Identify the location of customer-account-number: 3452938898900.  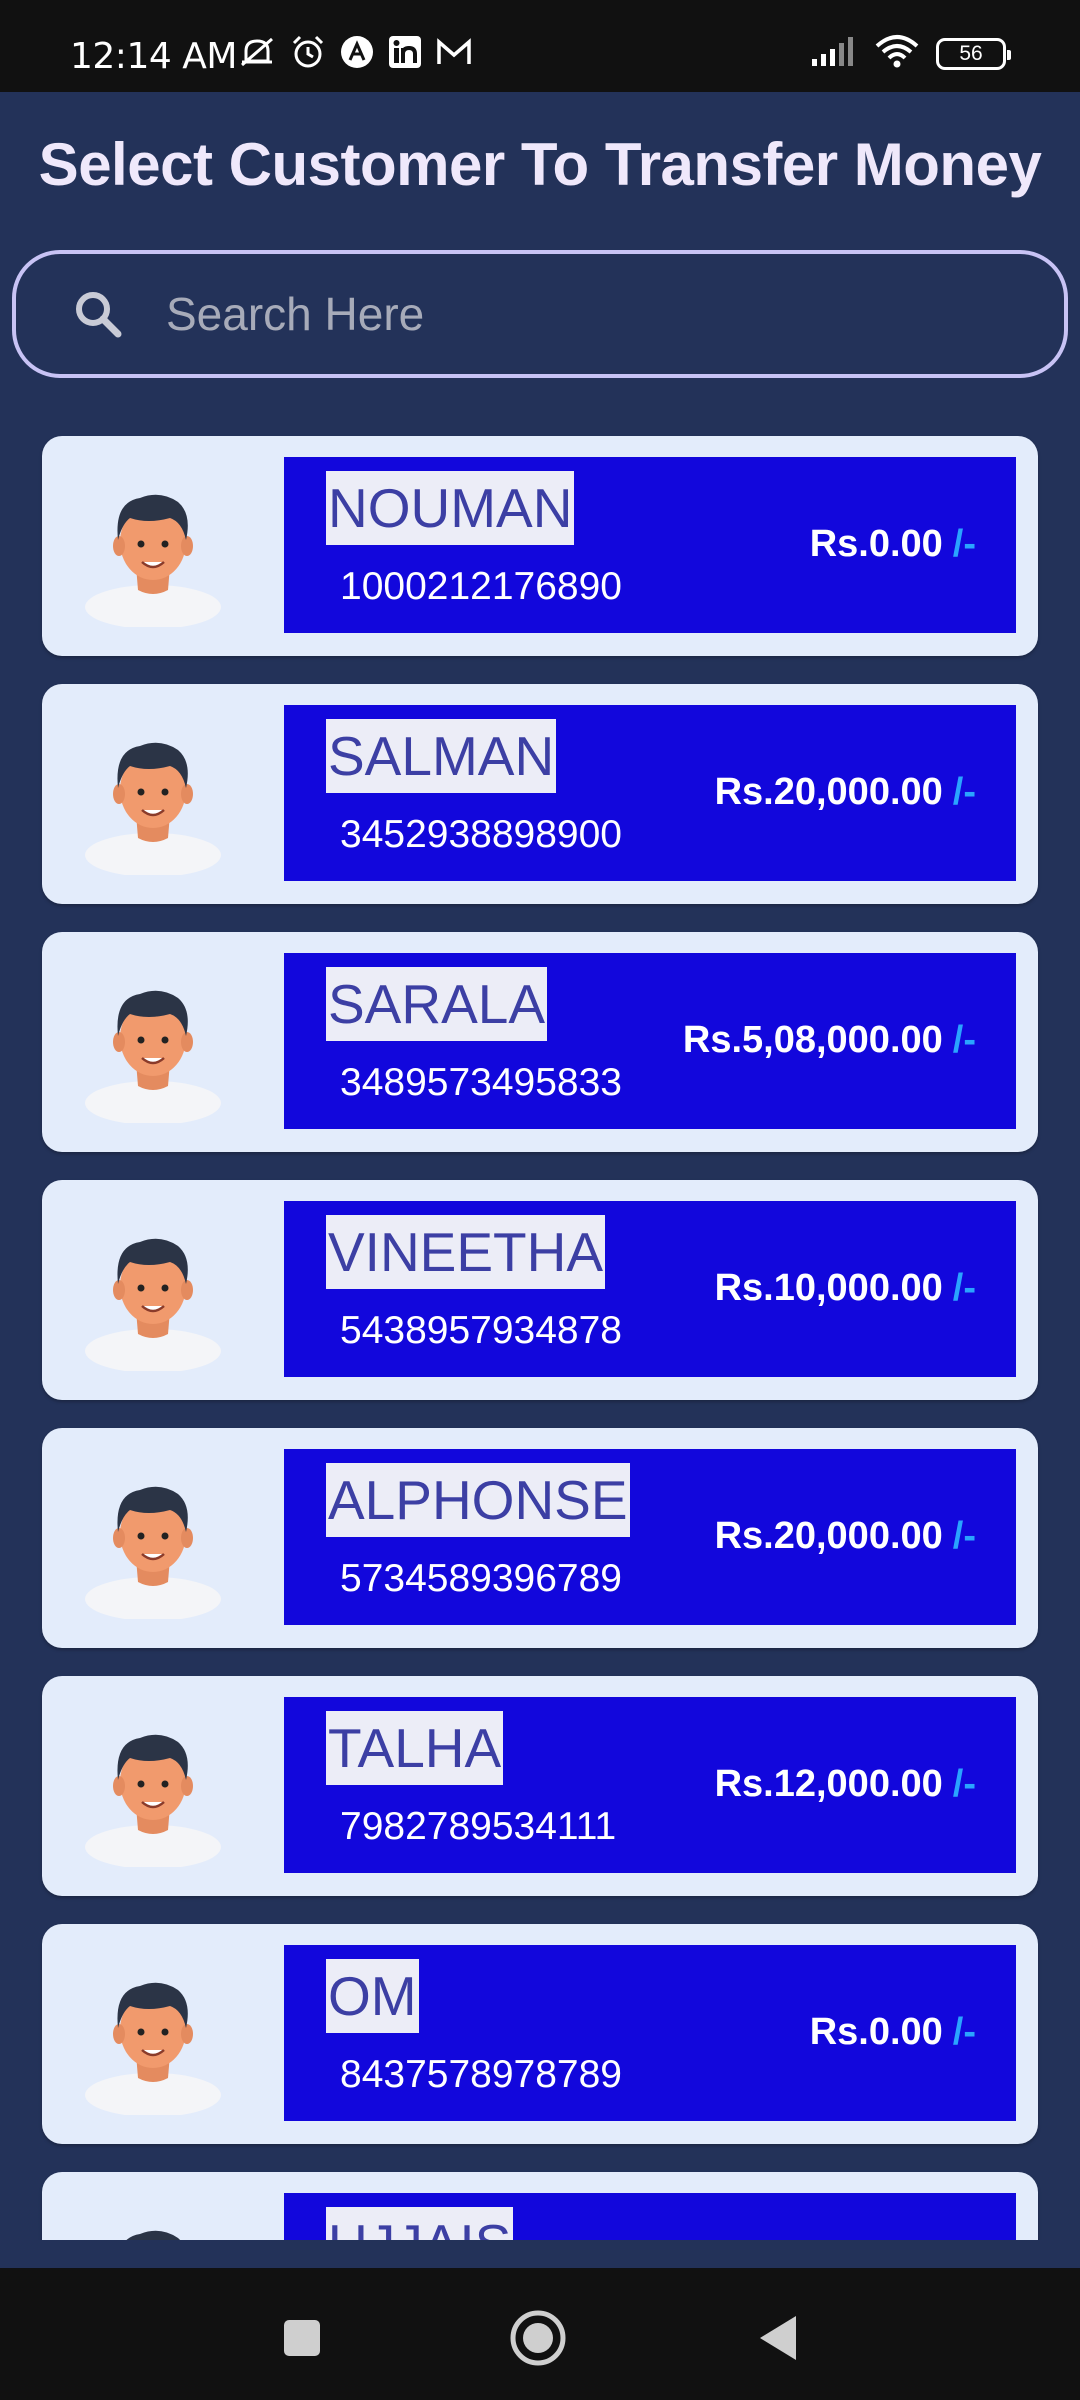
(481, 834).